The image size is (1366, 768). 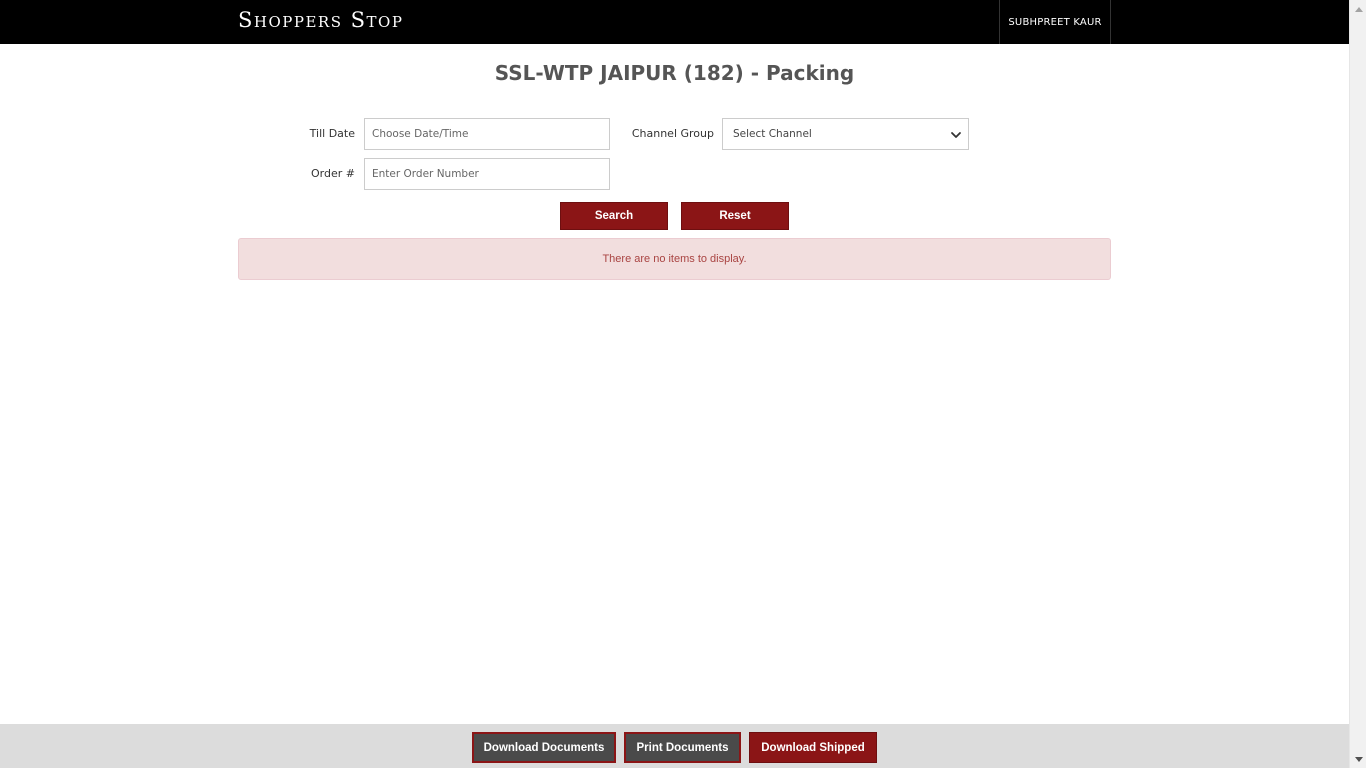 I want to click on empty-state-message: There are no items to display., so click(x=674, y=259).